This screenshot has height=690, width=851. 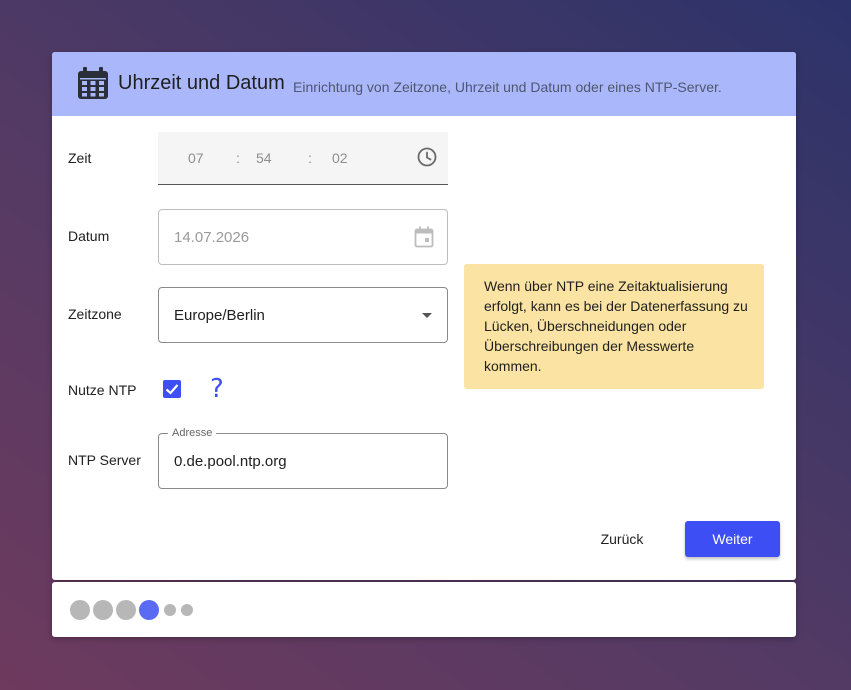 What do you see at coordinates (102, 390) in the screenshot?
I see `use-ntp-label: Nutze NTP` at bounding box center [102, 390].